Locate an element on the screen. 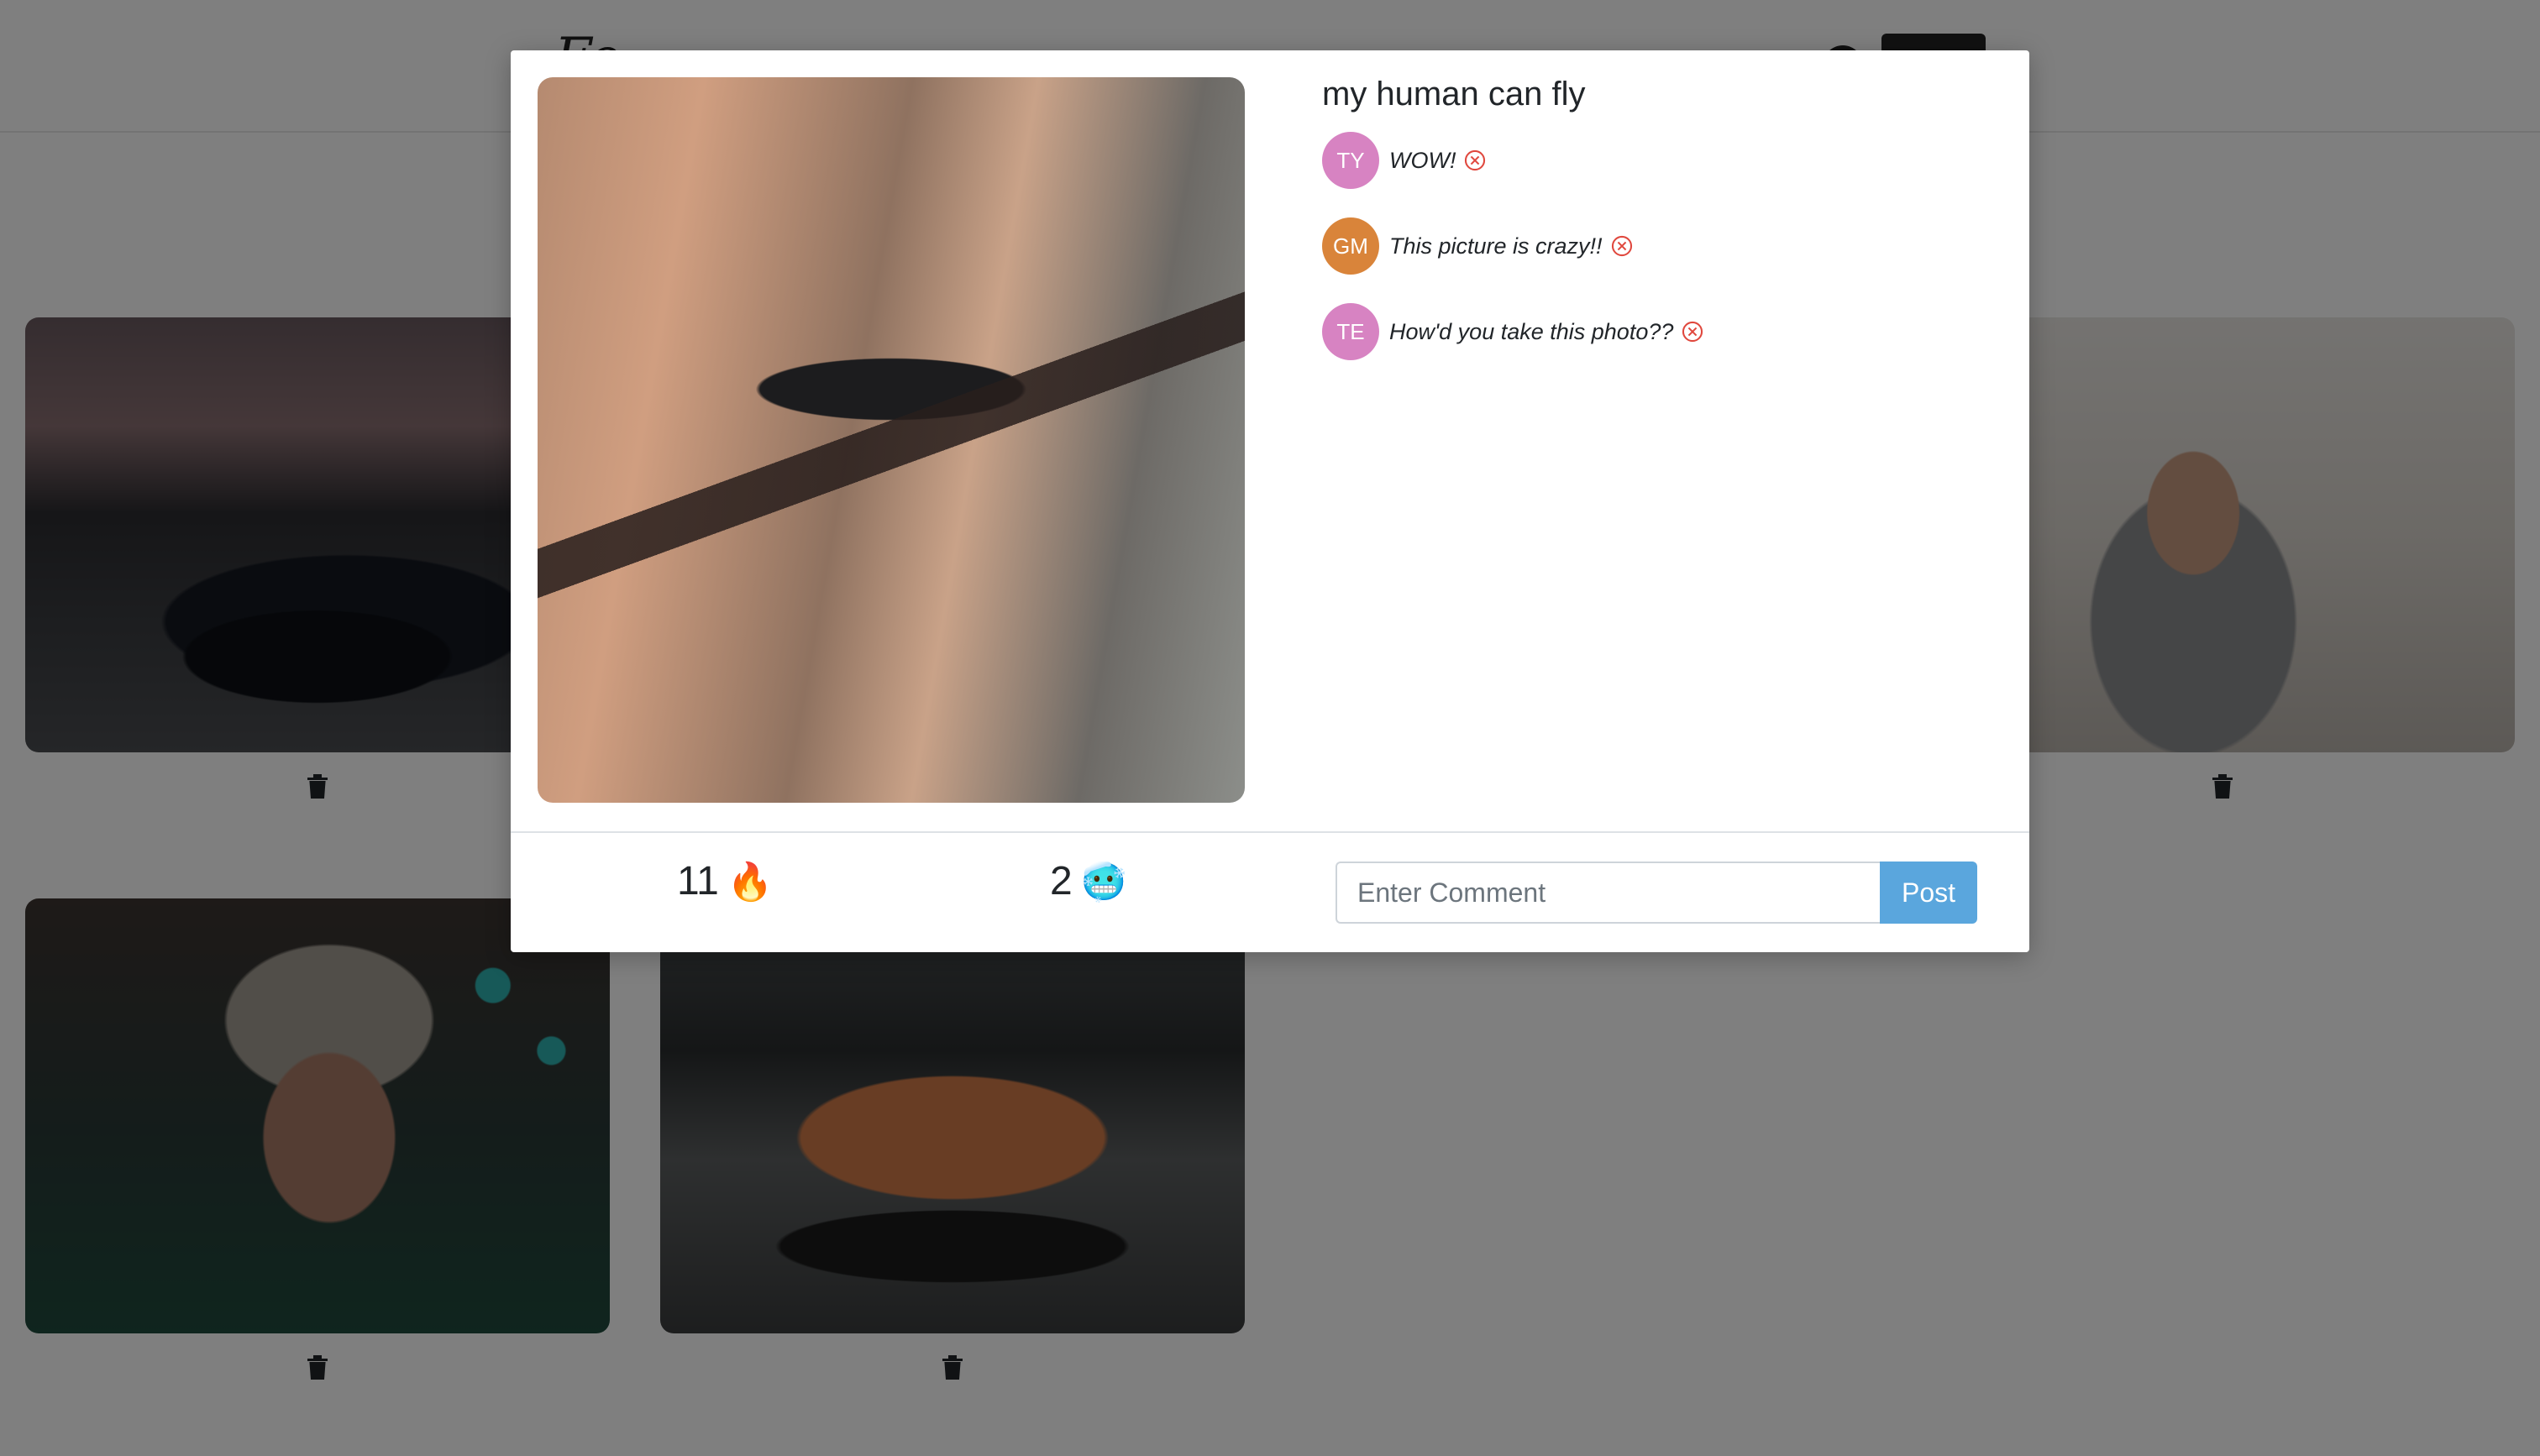 The image size is (2540, 1456). post-title: my human can fly is located at coordinates (1454, 94).